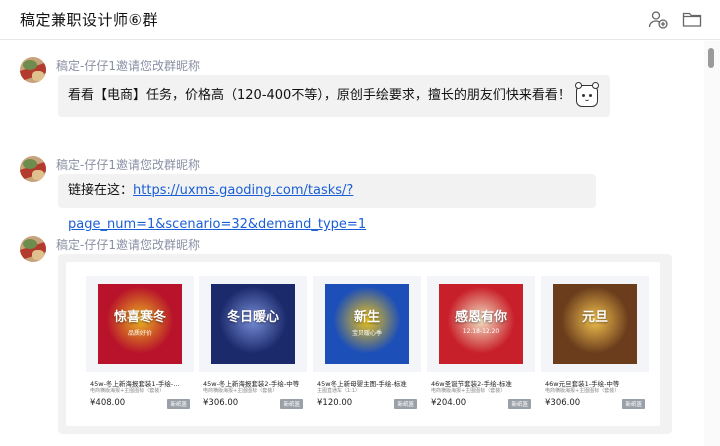 This screenshot has height=446, width=720. What do you see at coordinates (139, 317) in the screenshot?
I see `poster-title: 惊喜寒冬` at bounding box center [139, 317].